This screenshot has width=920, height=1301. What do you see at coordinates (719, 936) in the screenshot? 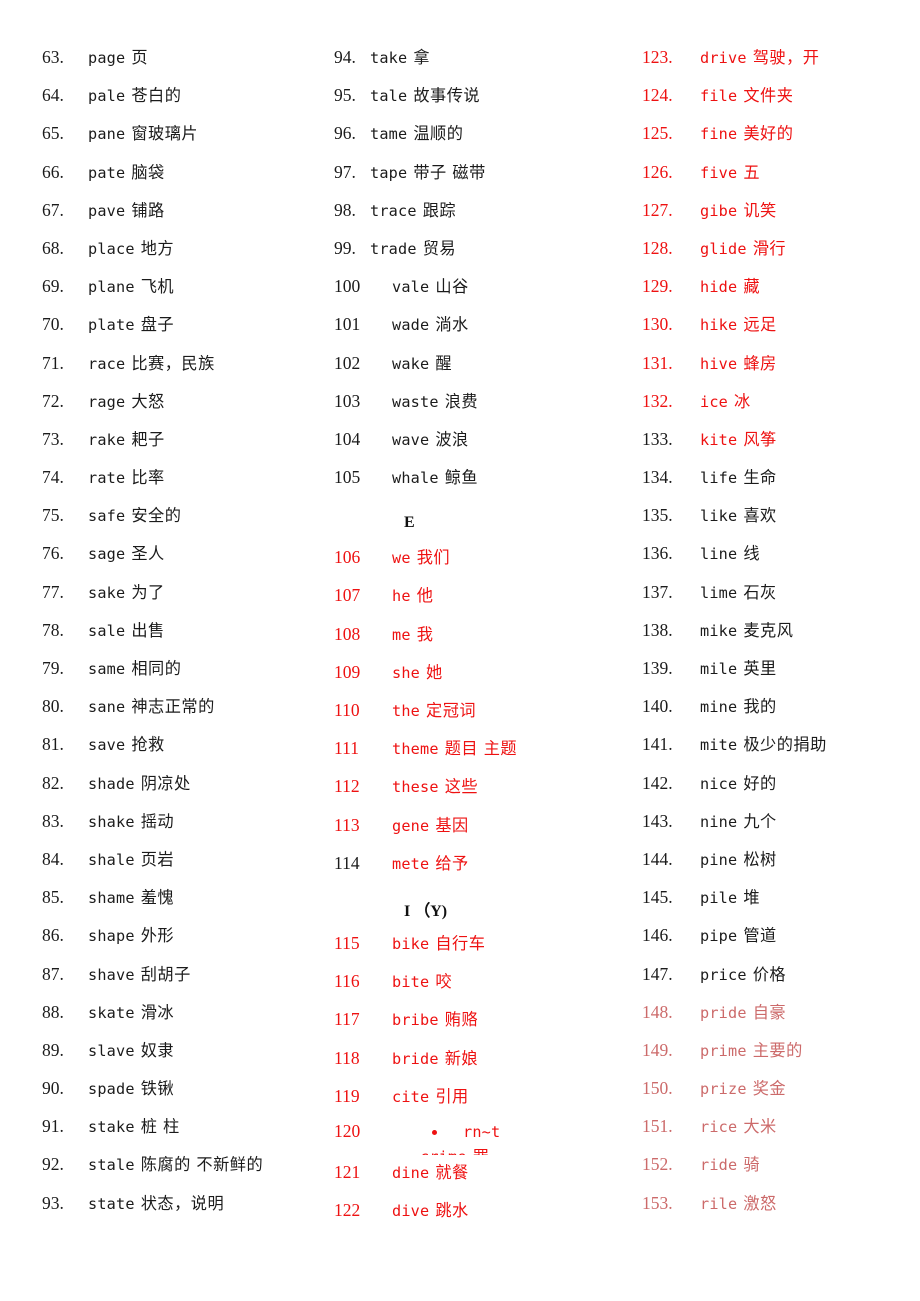
I see `english-word: pipe` at bounding box center [719, 936].